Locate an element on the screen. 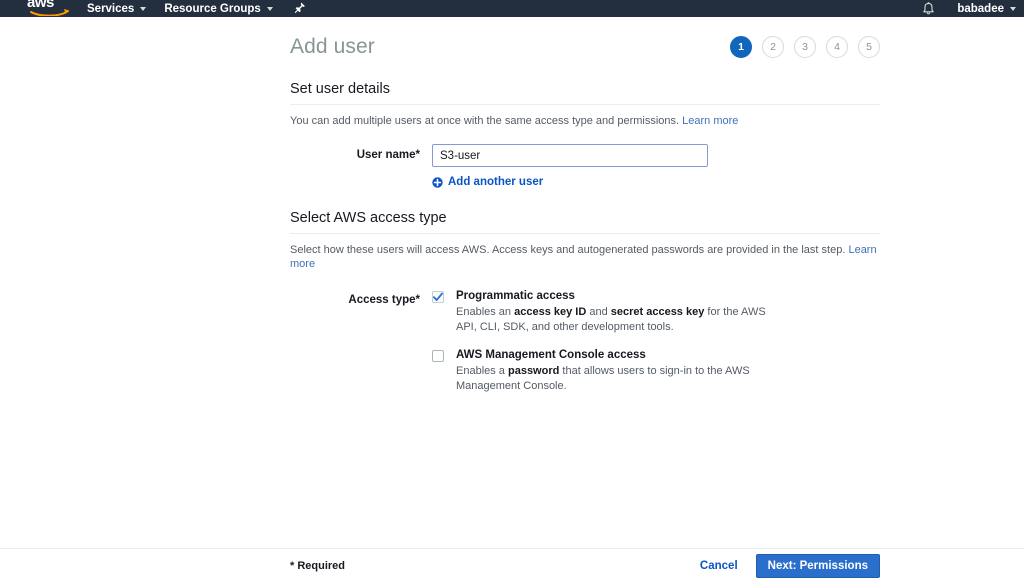 The width and height of the screenshot is (1024, 582). nav-item-services-label: Services is located at coordinates (111, 8).